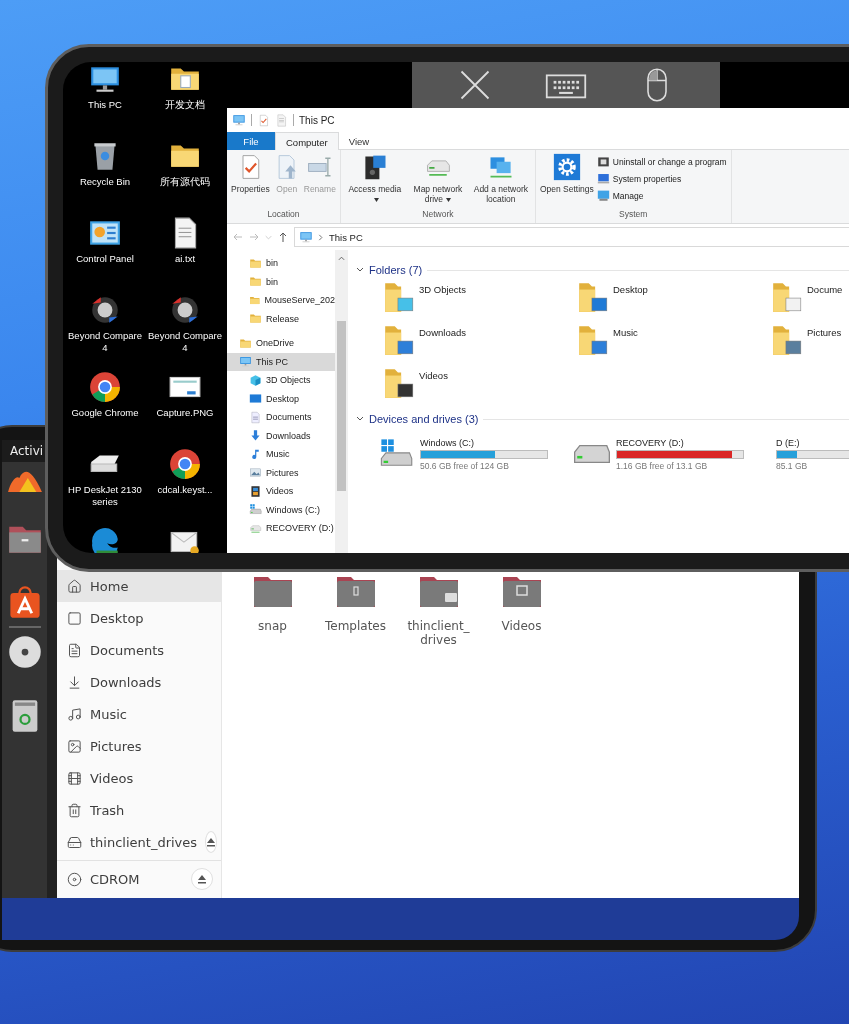 This screenshot has width=849, height=1024. Describe the element at coordinates (283, 237) in the screenshot. I see `up-icon` at that location.